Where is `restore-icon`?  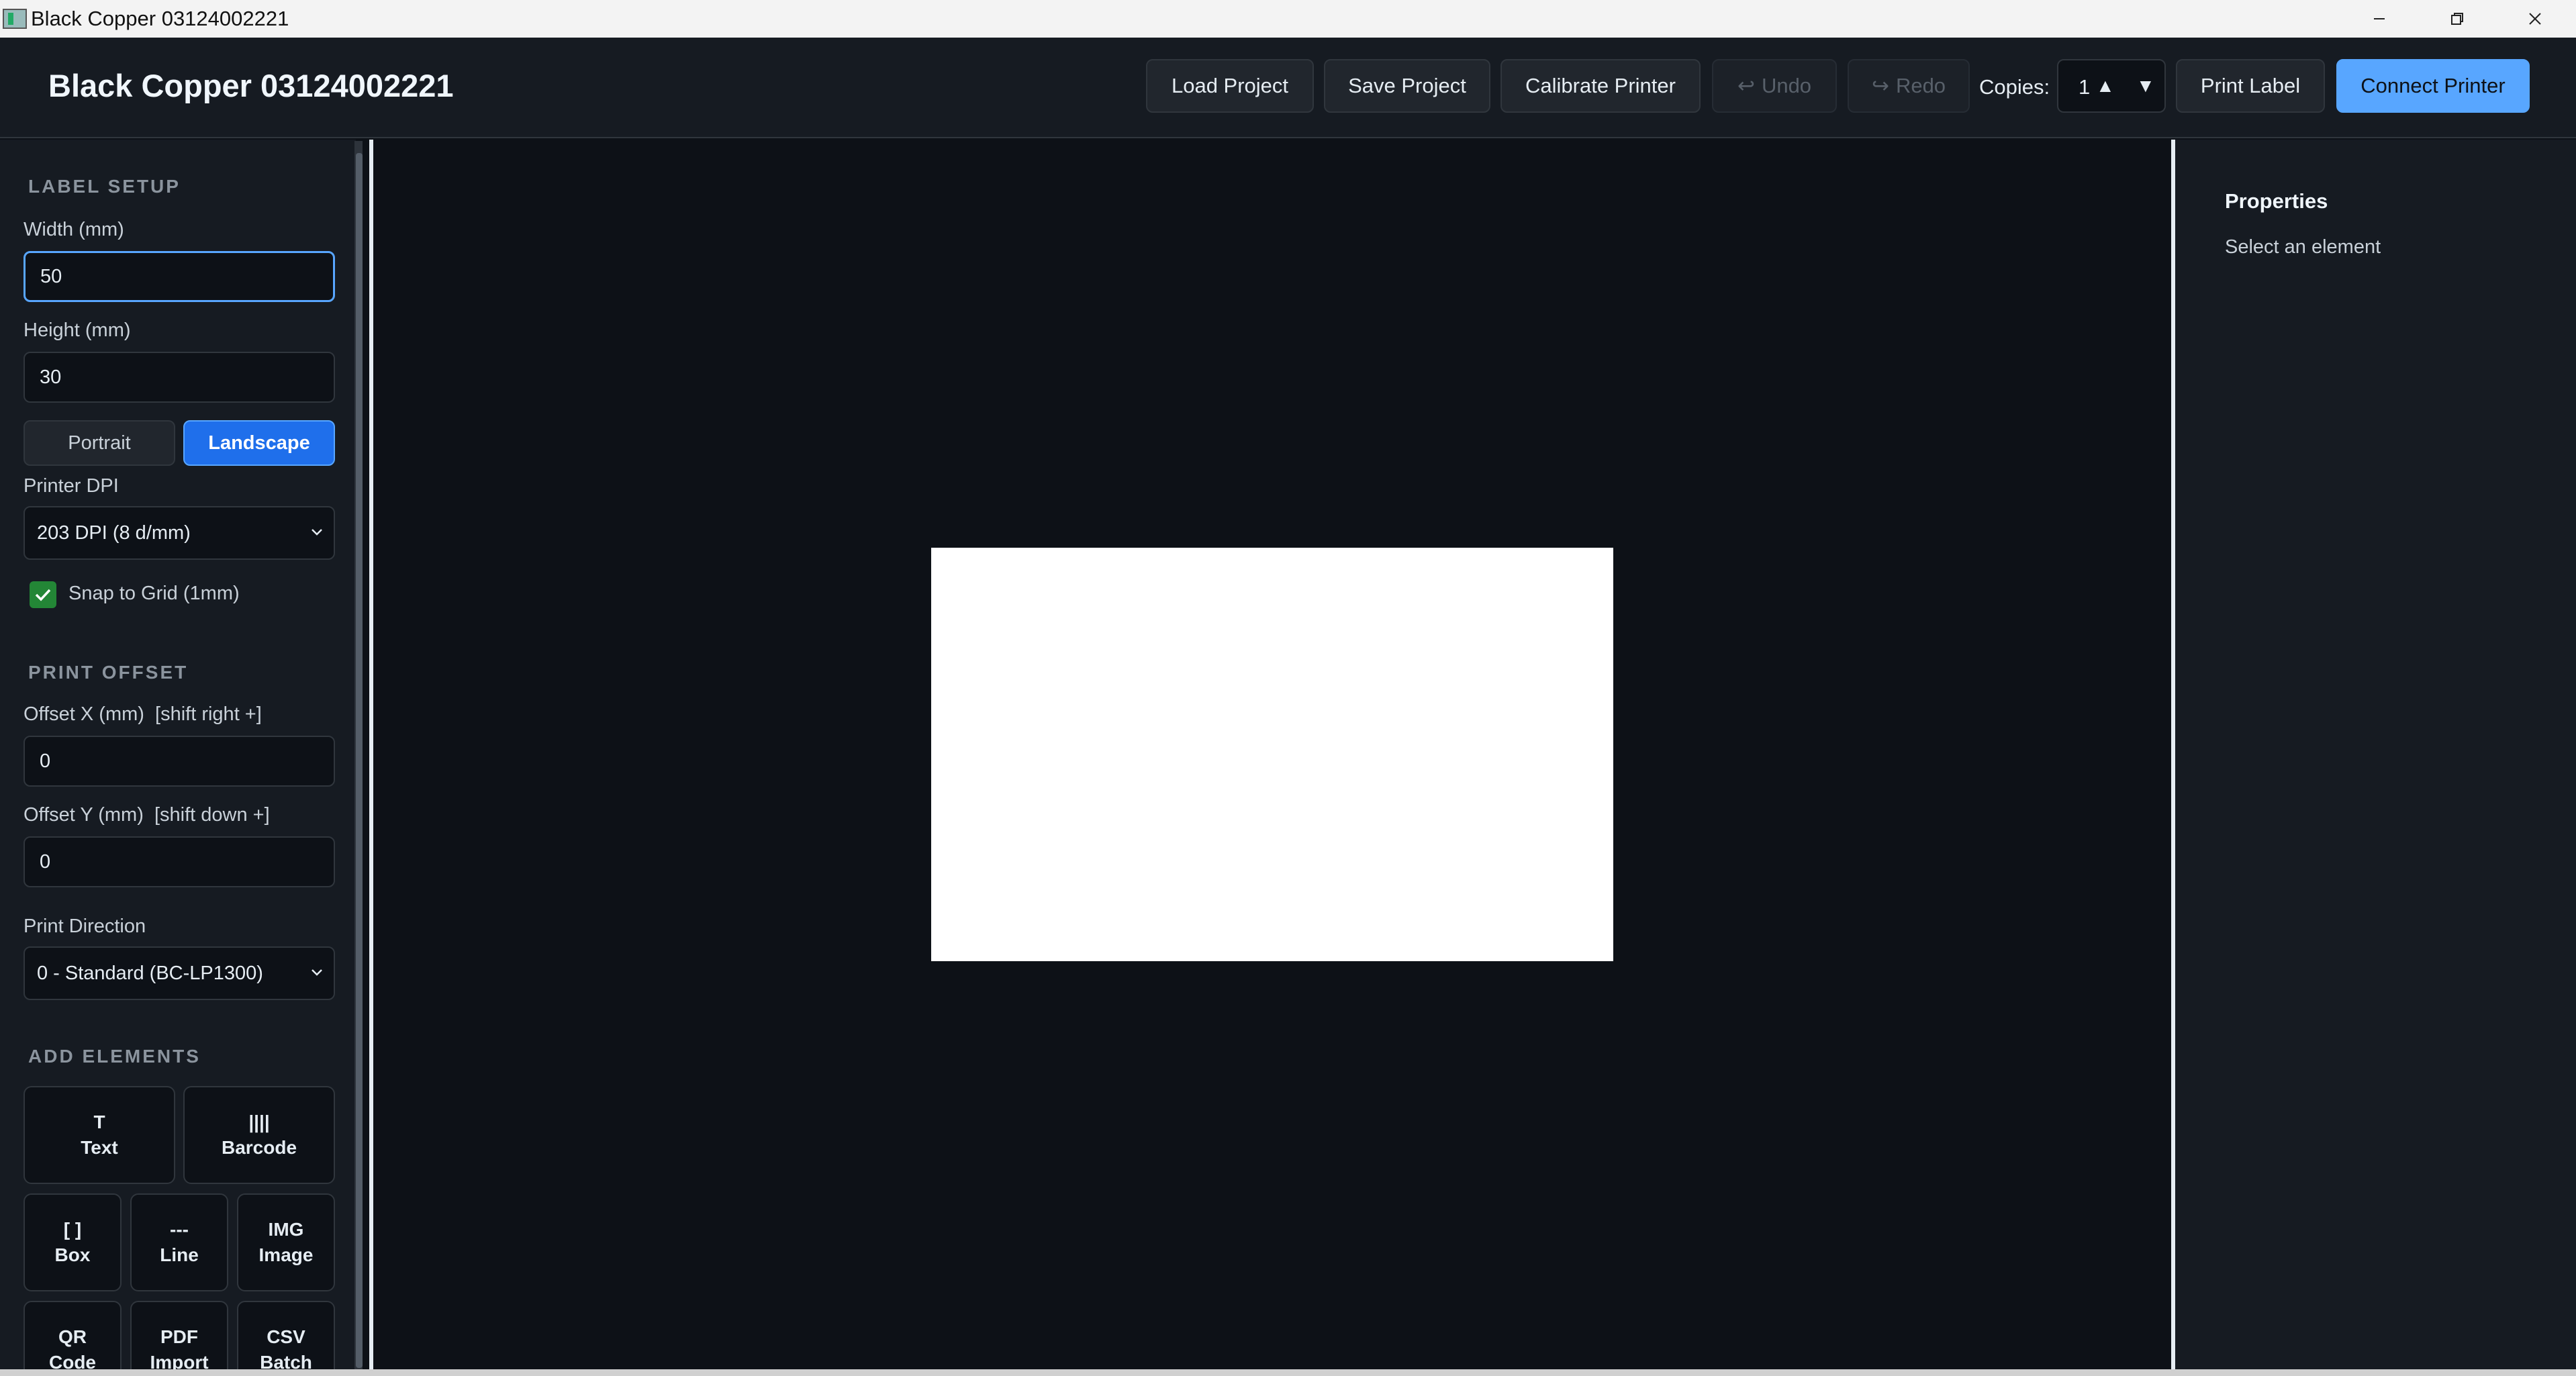 restore-icon is located at coordinates (2457, 19).